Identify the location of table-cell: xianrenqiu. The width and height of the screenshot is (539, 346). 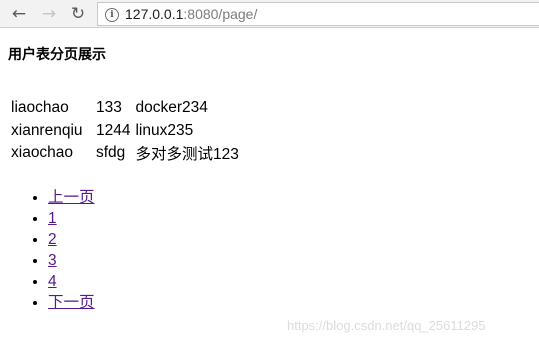
(47, 130).